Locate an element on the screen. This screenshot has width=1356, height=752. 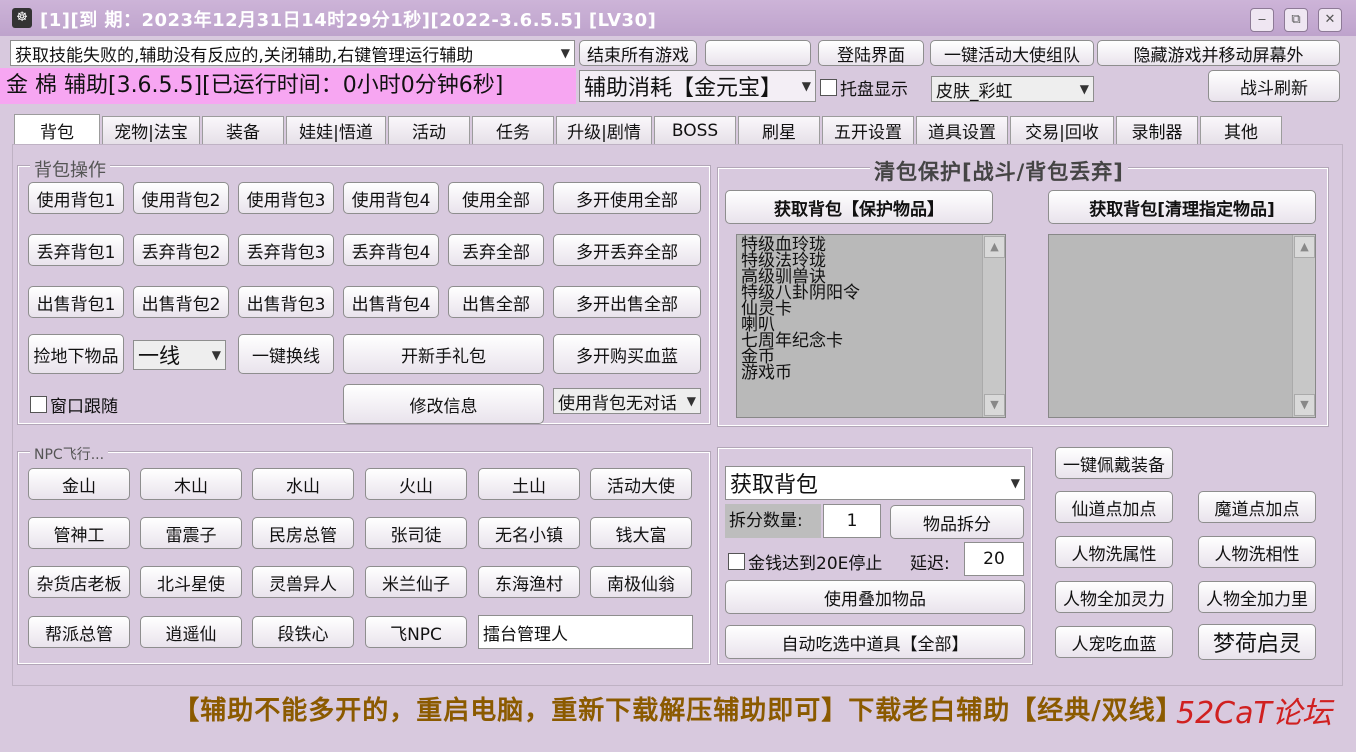
close-icon: ✕ is located at coordinates (1330, 20).